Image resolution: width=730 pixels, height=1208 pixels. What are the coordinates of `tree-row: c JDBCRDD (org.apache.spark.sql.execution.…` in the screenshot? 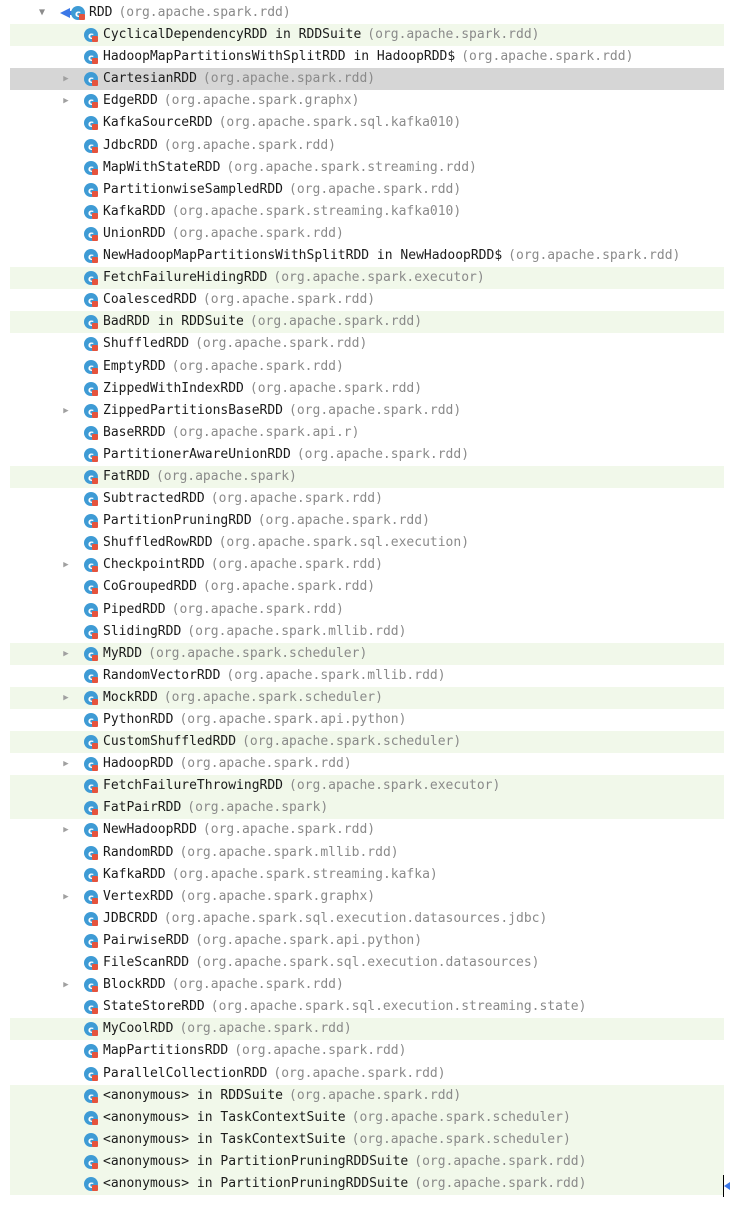 It's located at (367, 919).